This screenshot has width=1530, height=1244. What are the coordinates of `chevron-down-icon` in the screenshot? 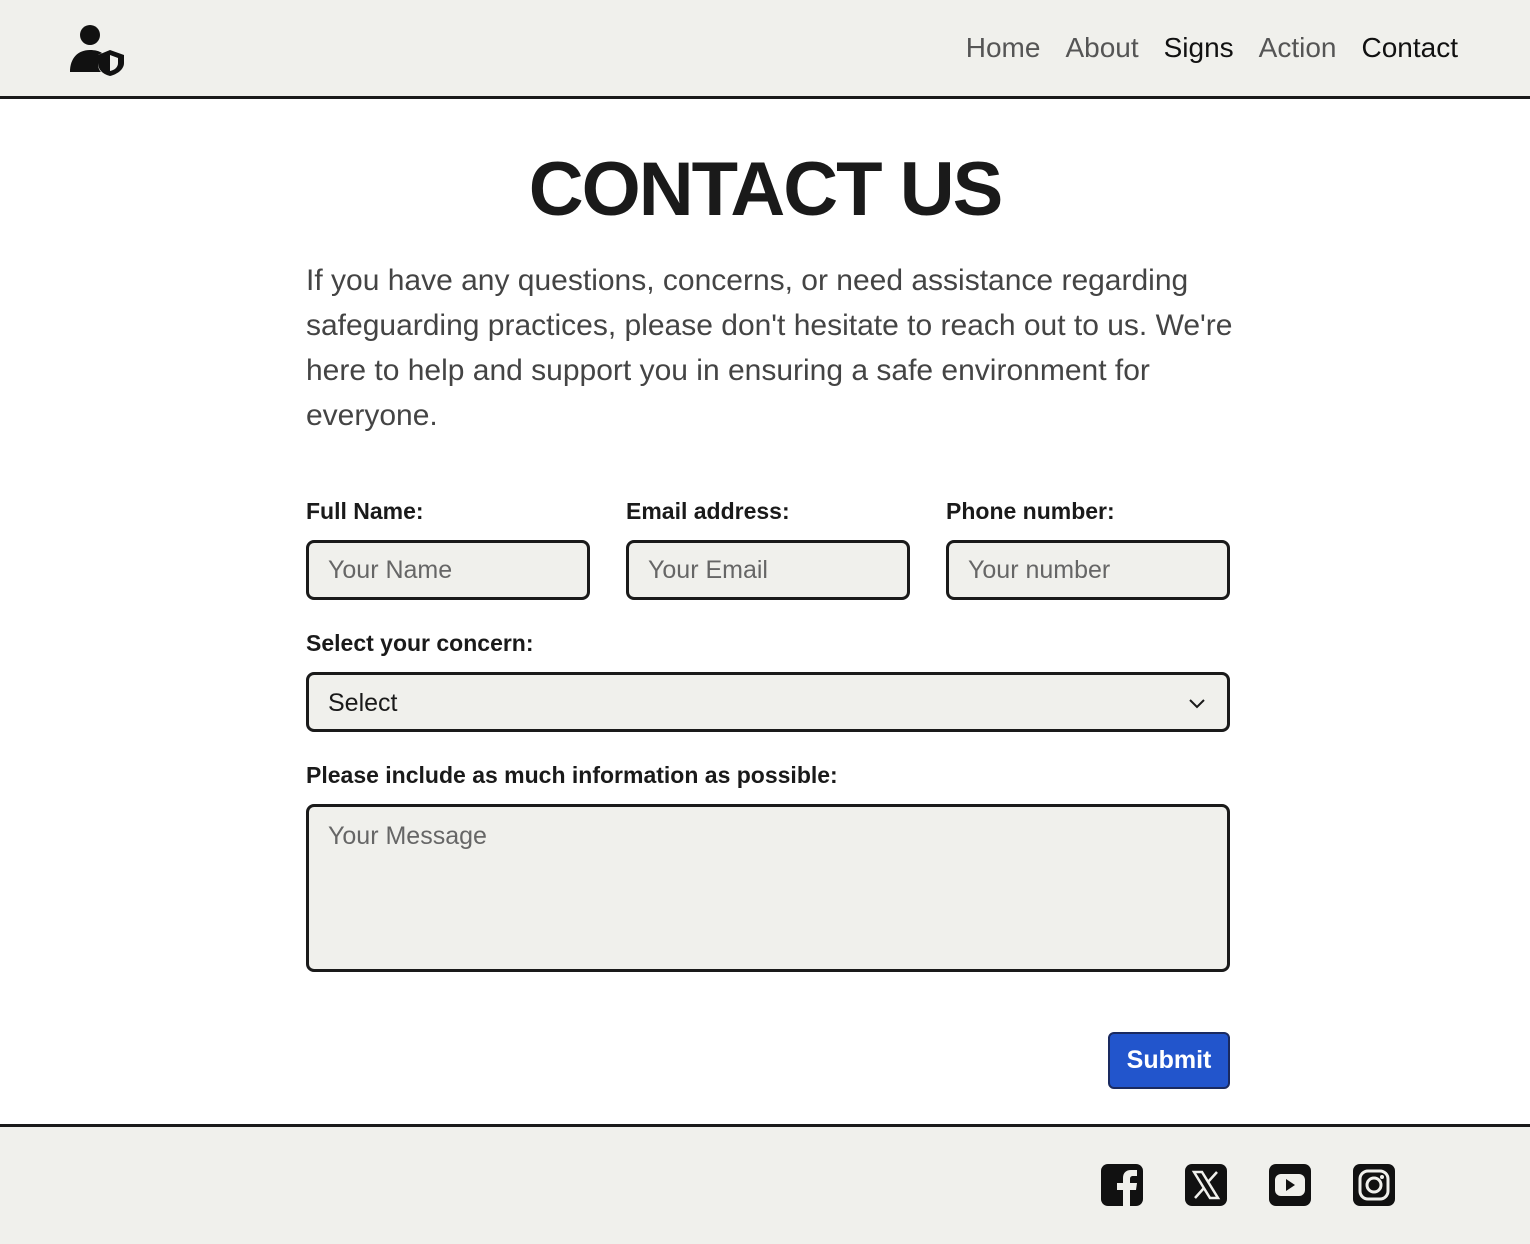 It's located at (1197, 704).